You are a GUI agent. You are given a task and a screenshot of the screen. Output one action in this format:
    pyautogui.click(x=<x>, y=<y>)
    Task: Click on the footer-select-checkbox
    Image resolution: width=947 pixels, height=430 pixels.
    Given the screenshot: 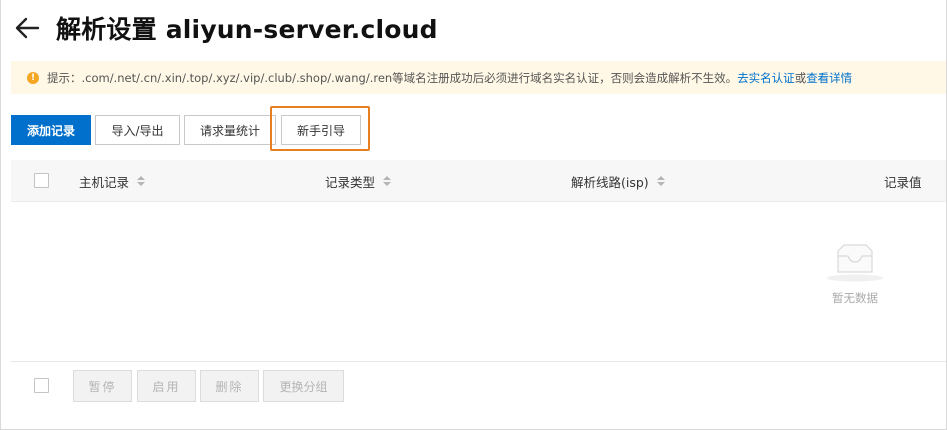 What is the action you would take?
    pyautogui.click(x=41, y=385)
    